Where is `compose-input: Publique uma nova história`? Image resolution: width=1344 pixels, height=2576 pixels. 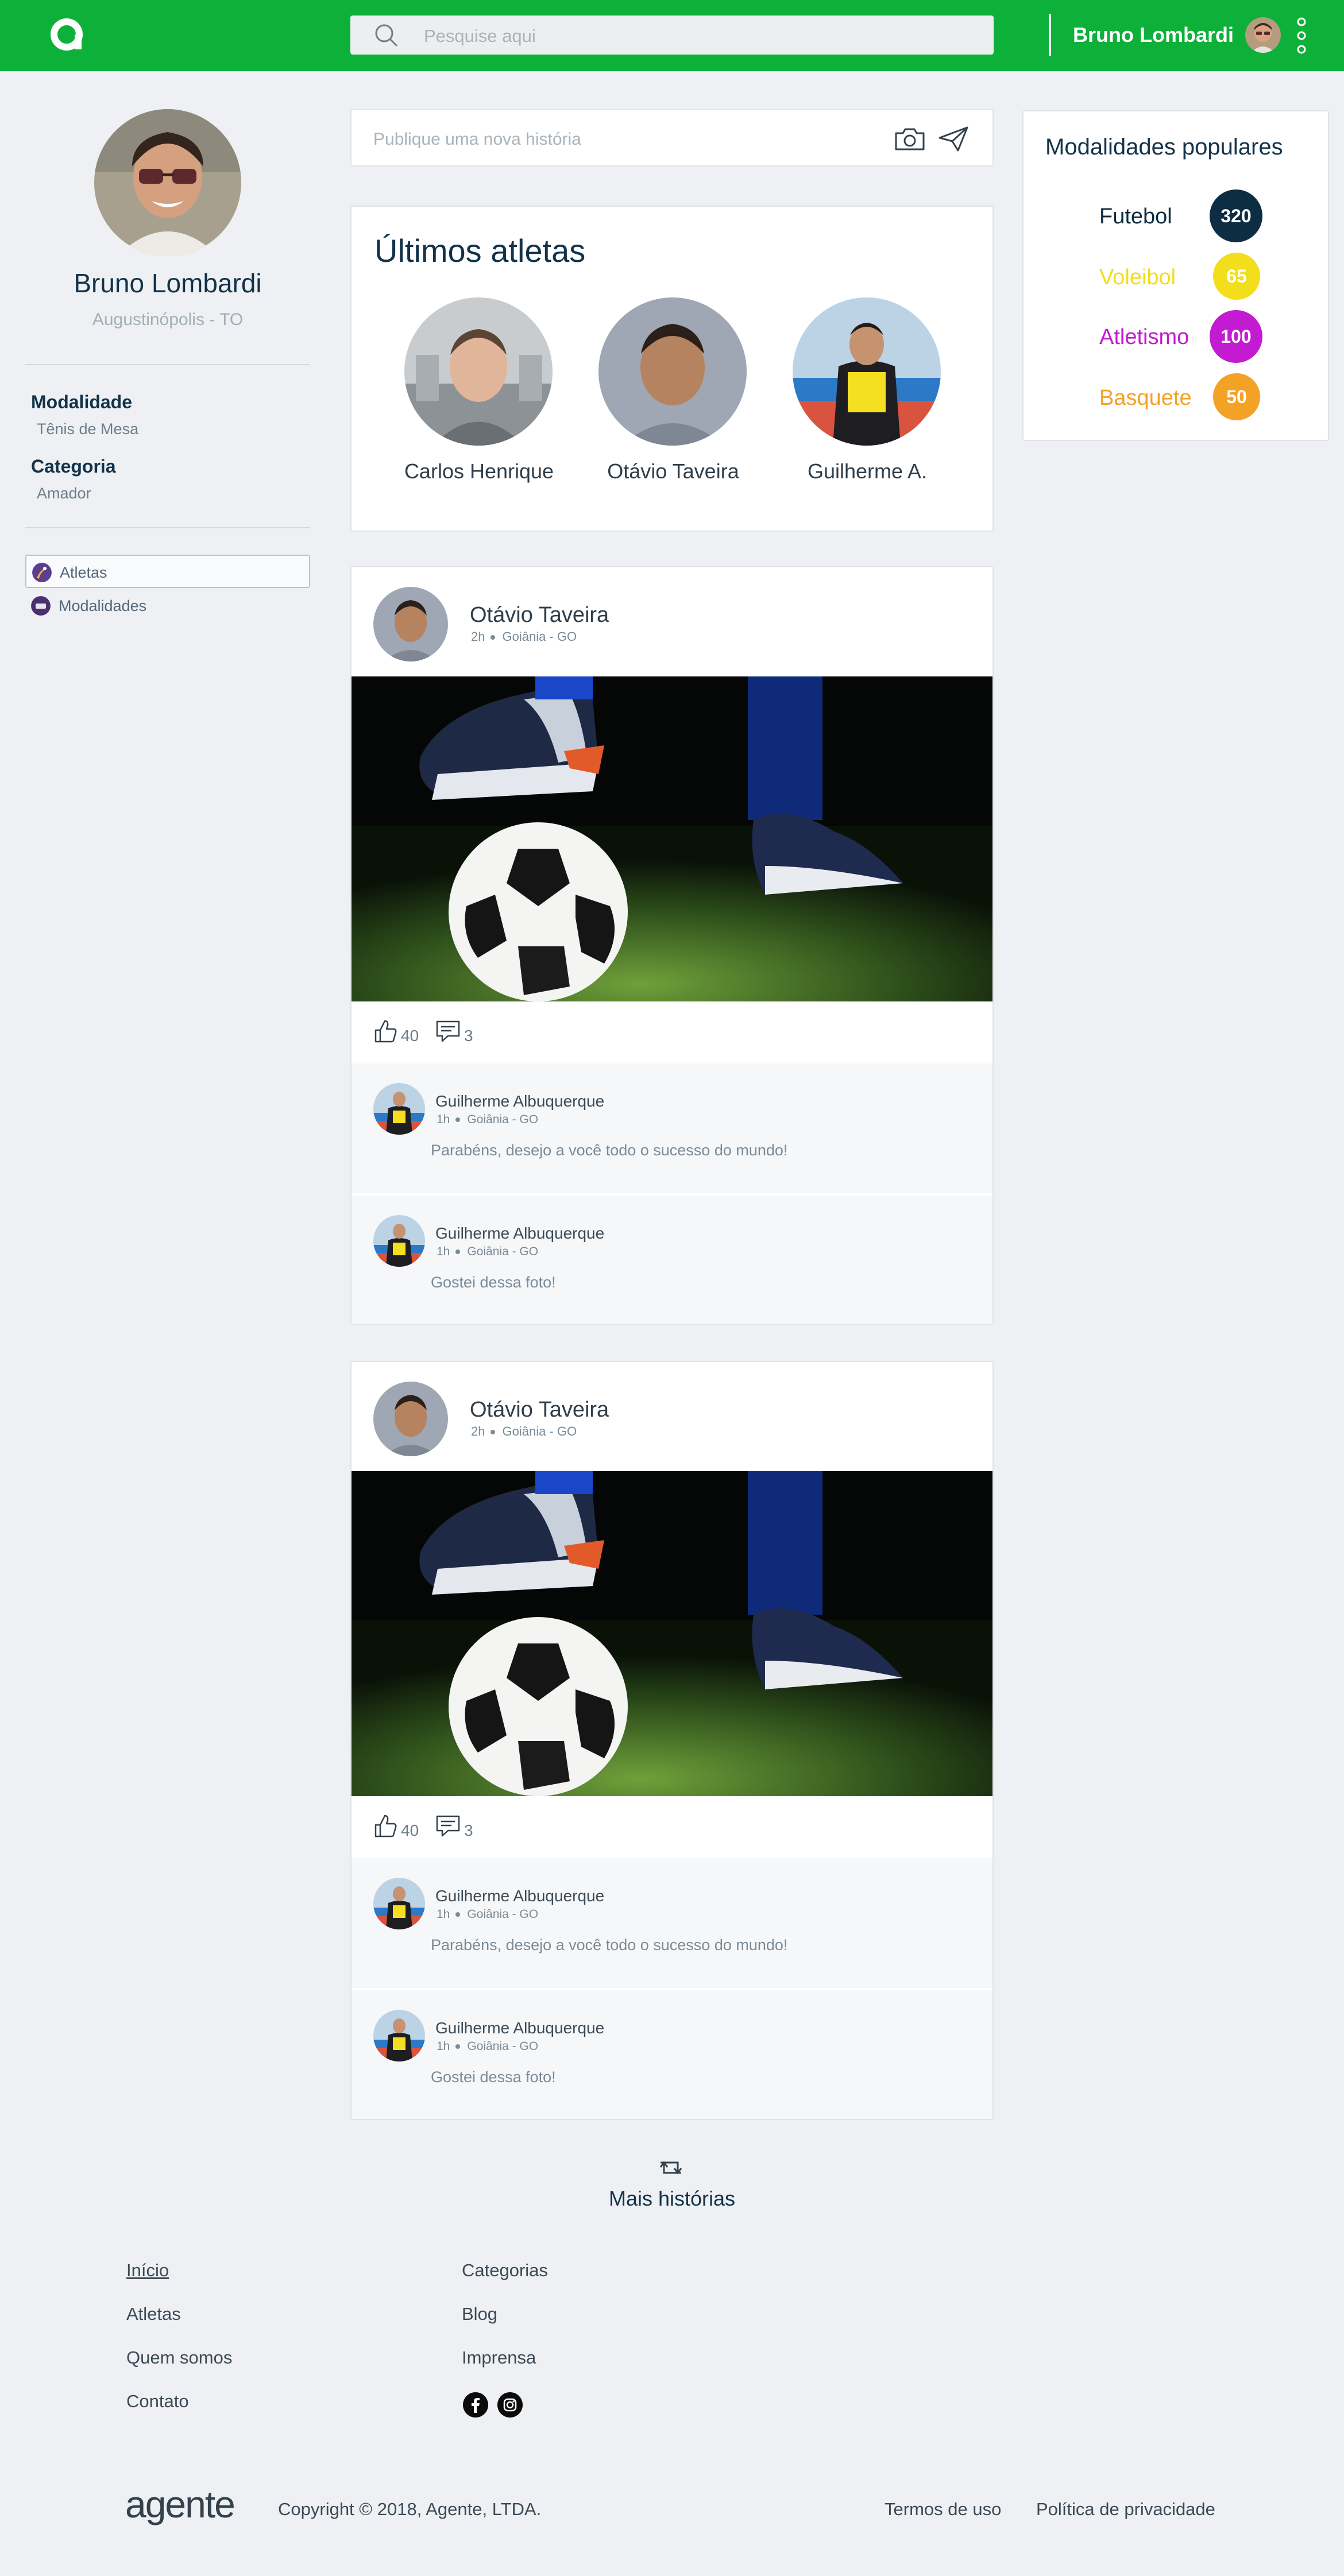
compose-input: Publique uma nova história is located at coordinates (477, 139).